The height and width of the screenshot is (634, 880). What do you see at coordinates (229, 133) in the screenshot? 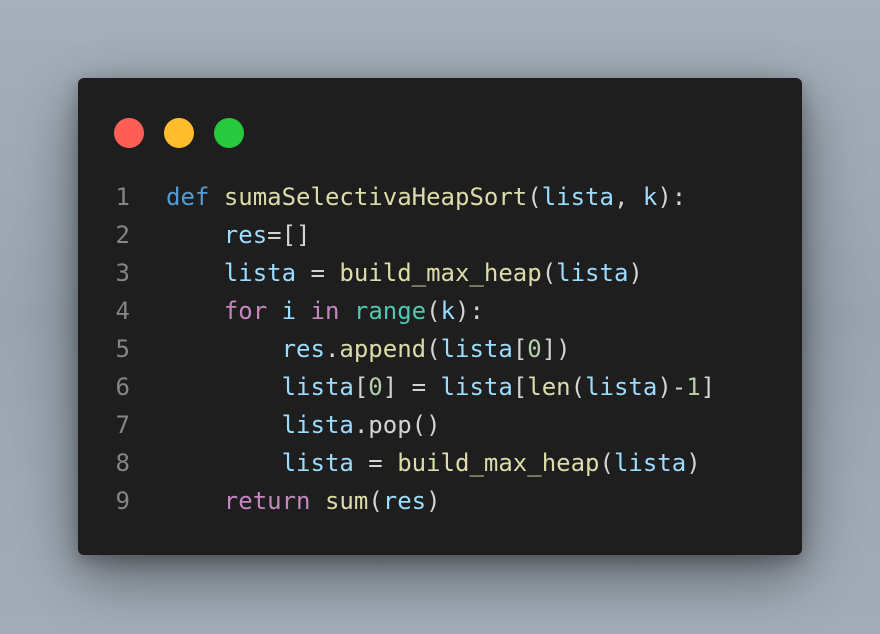
I see `maximize-dot-icon` at bounding box center [229, 133].